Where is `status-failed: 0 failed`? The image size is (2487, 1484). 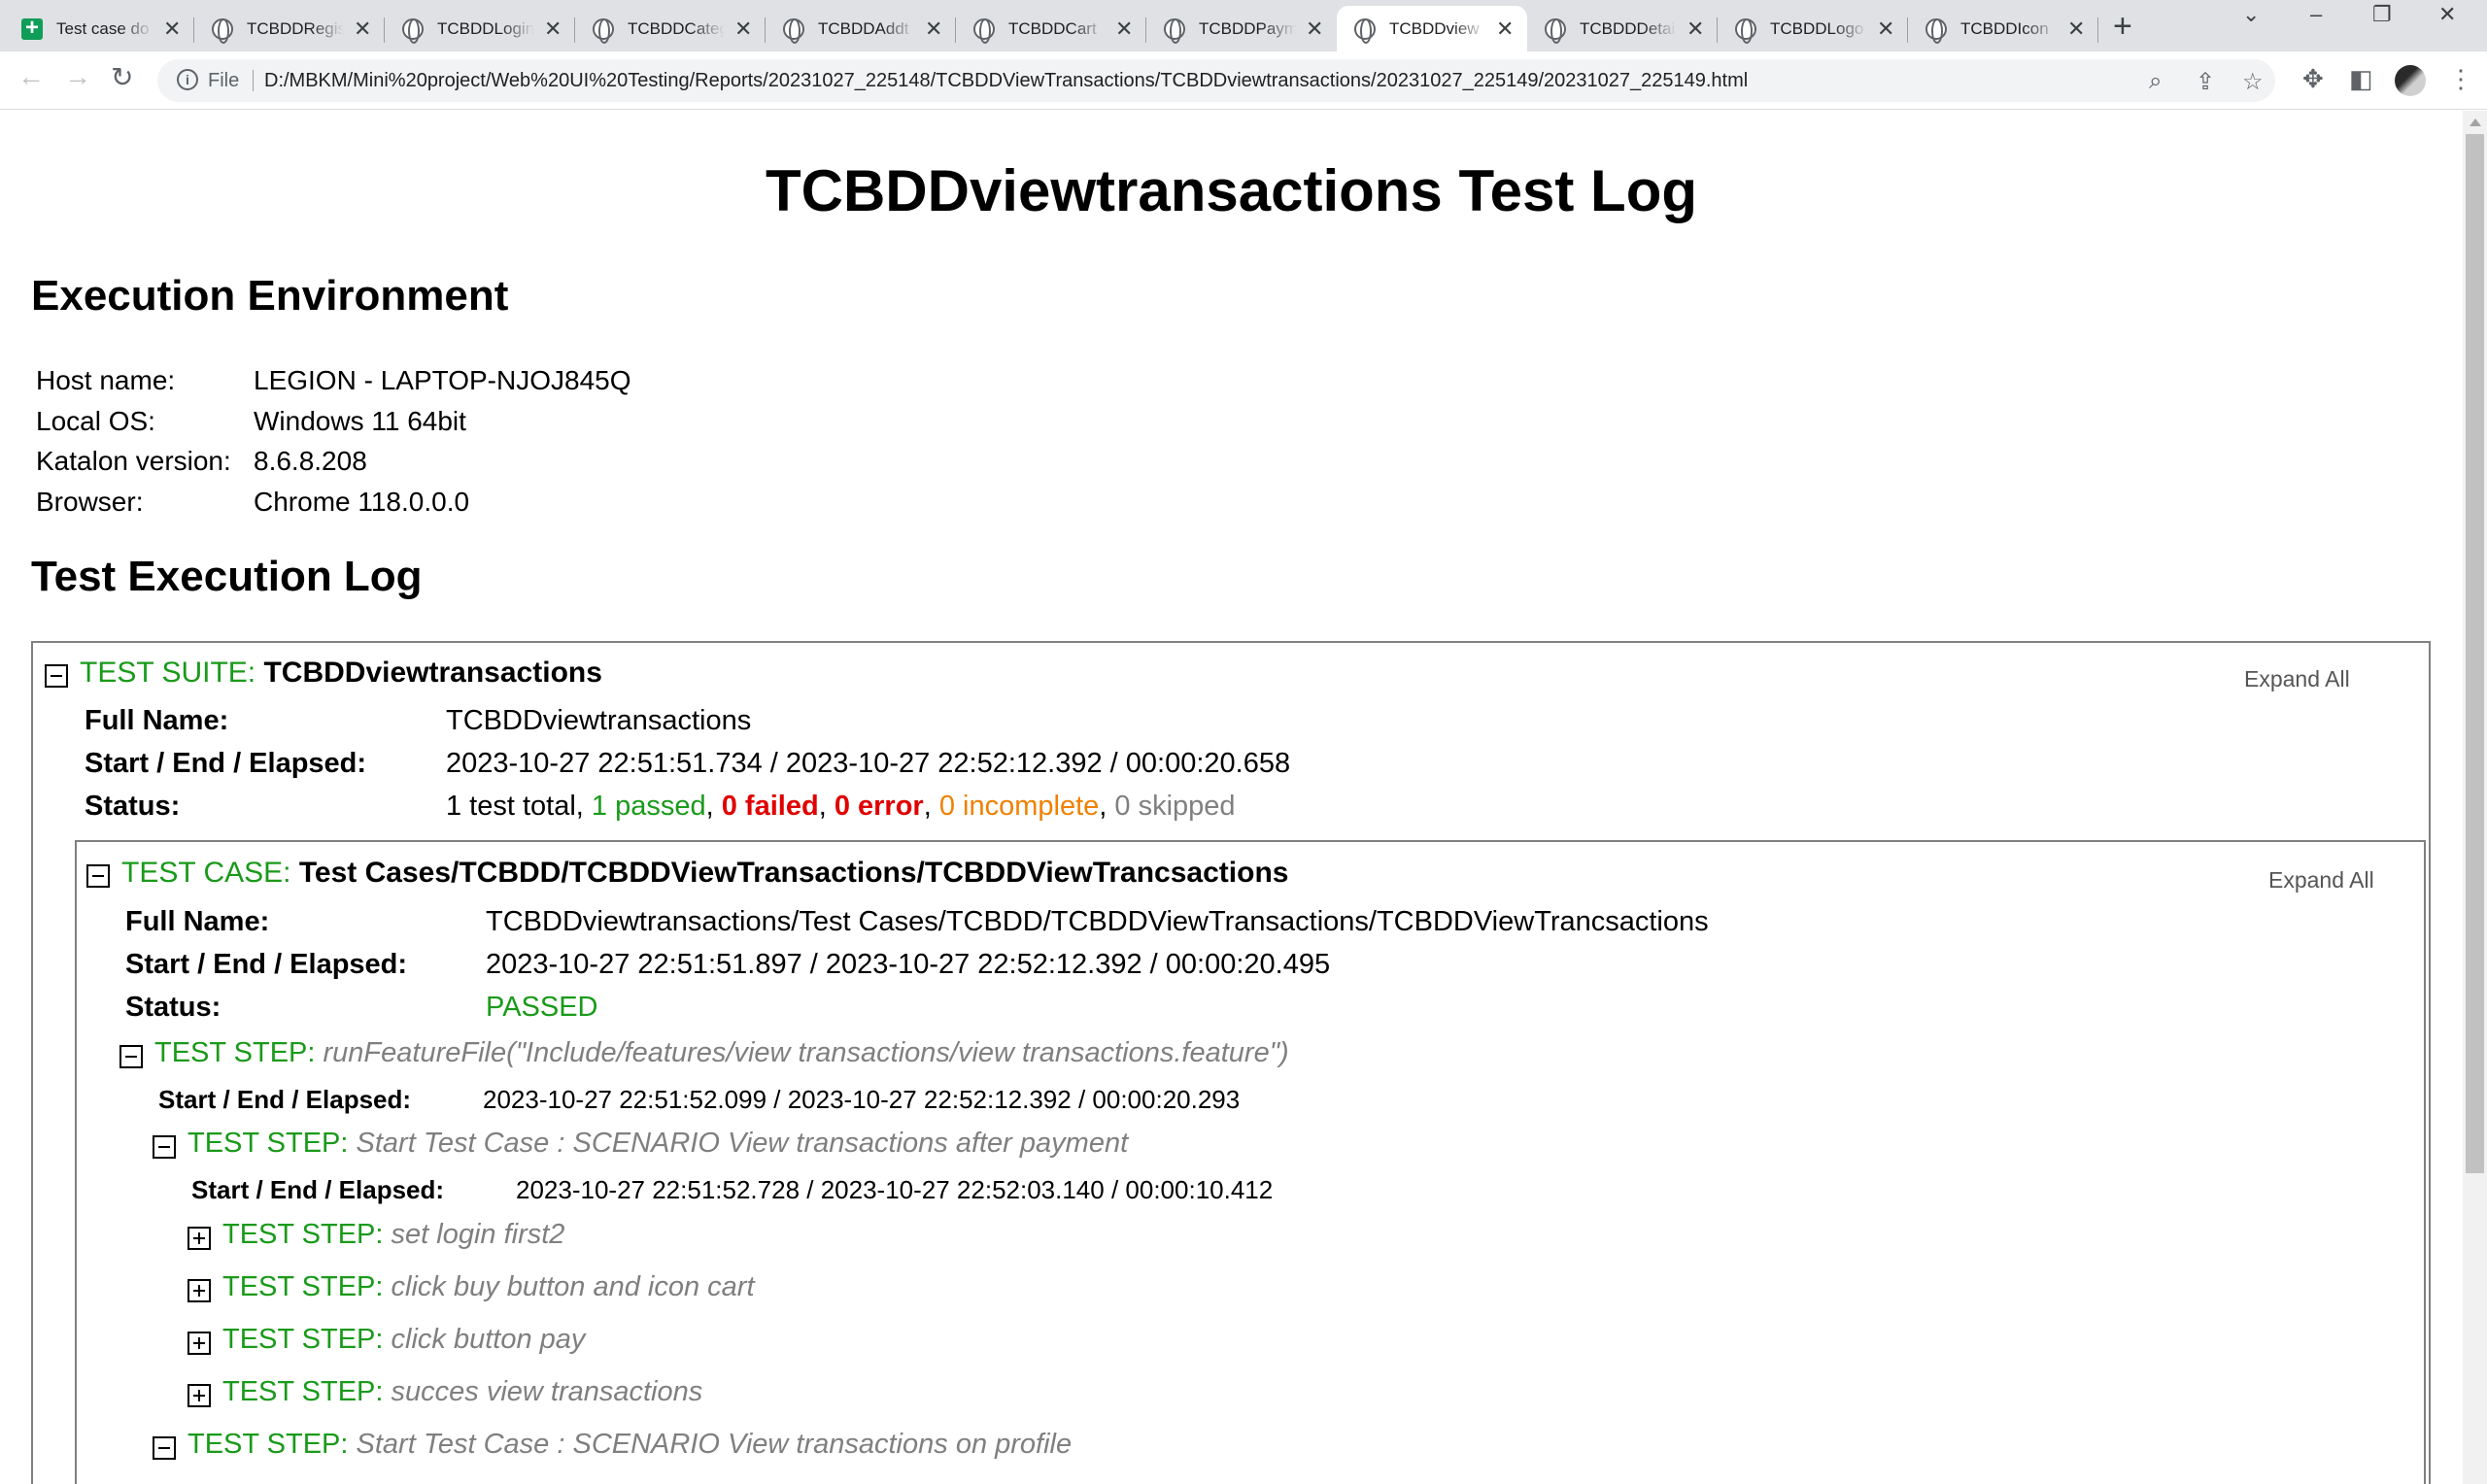
status-failed: 0 failed is located at coordinates (770, 806).